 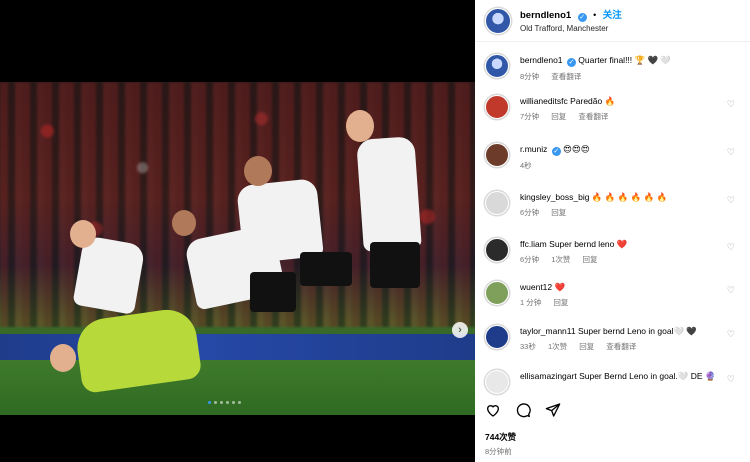 I want to click on comment-username: ffc.liam, so click(x=533, y=244).